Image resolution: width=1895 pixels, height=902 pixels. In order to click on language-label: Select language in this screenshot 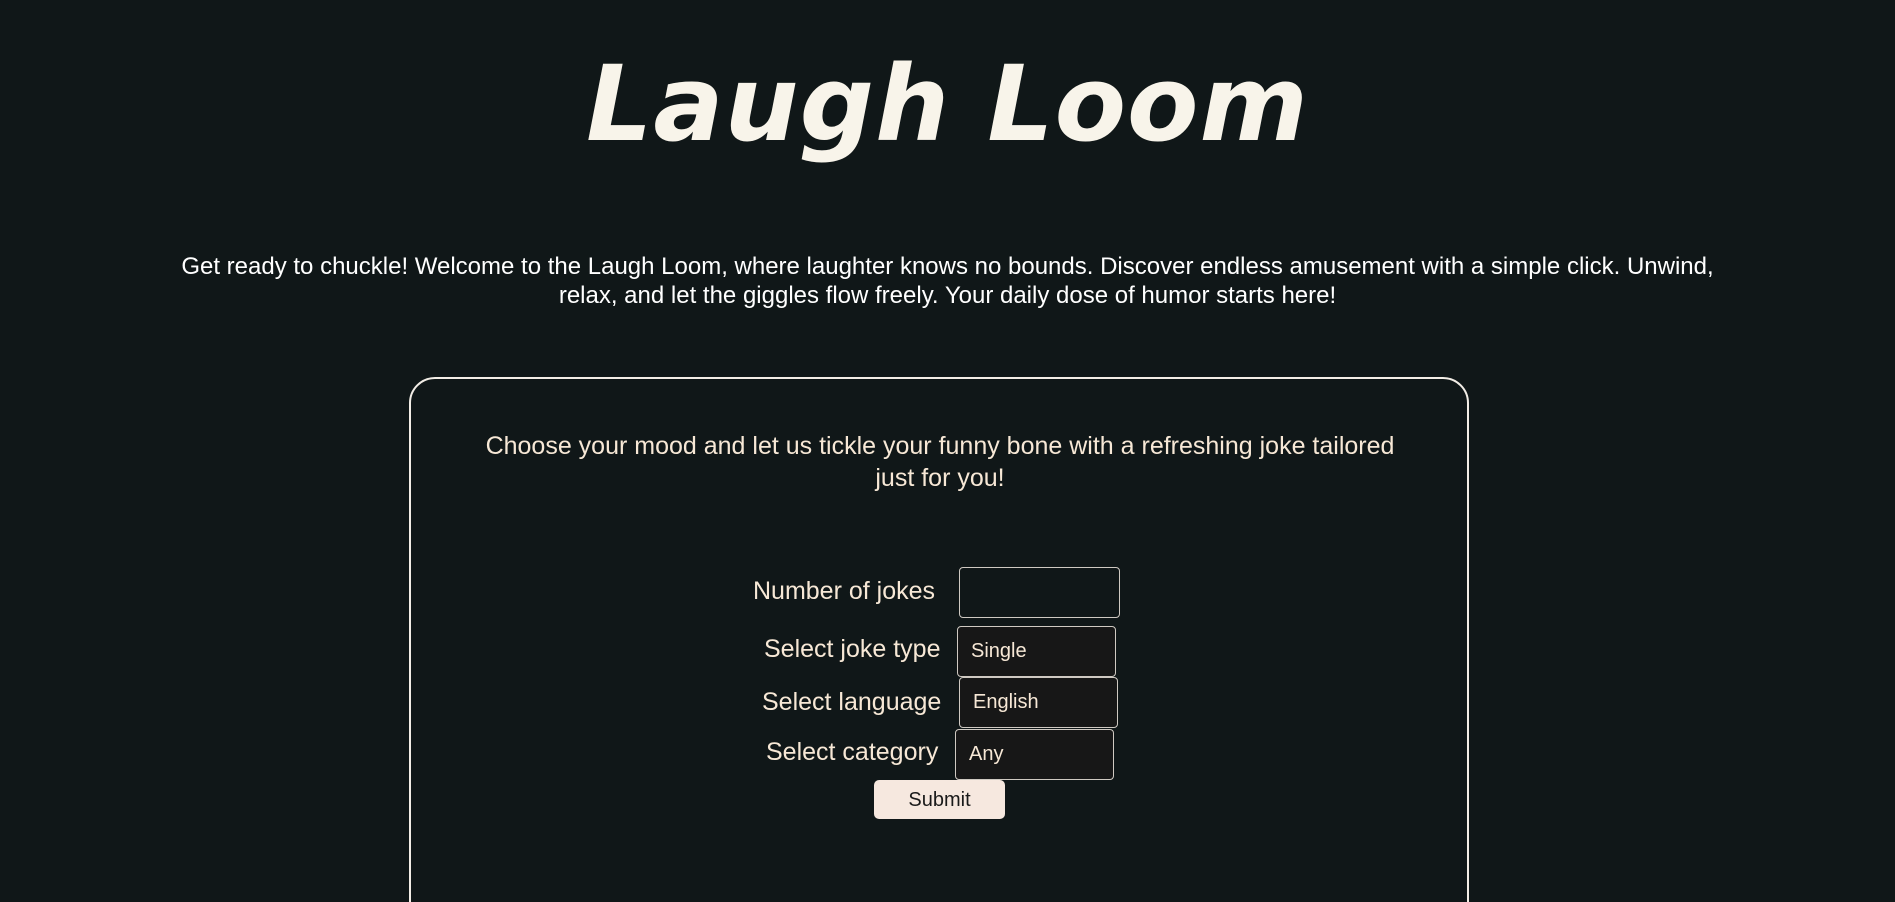, I will do `click(852, 702)`.